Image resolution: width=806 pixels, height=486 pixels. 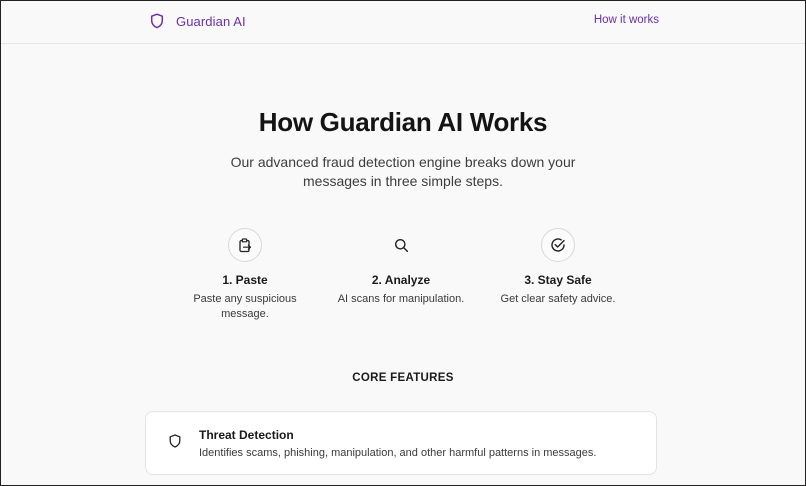 I want to click on step-title: 1. Paste, so click(x=245, y=280).